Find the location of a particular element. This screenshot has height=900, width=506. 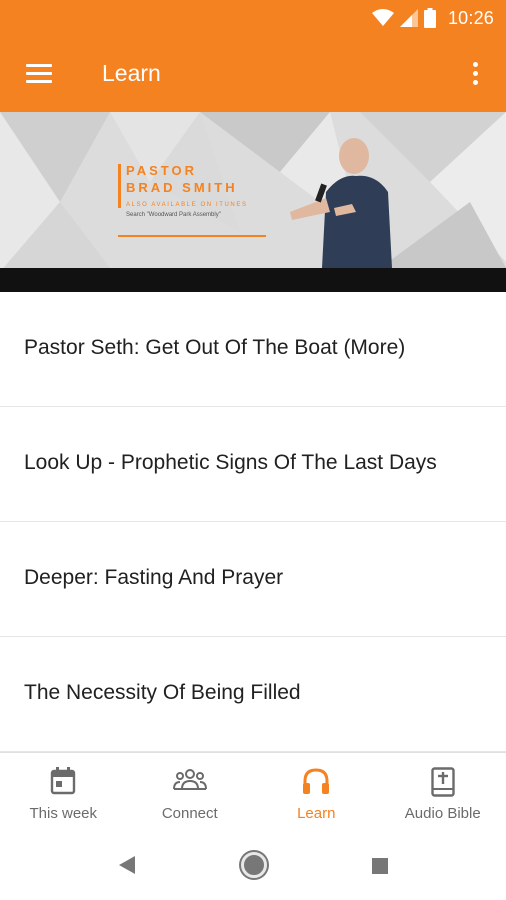

list-item: Pastor Seth: Get Out Of The Boat (More) is located at coordinates (253, 349).